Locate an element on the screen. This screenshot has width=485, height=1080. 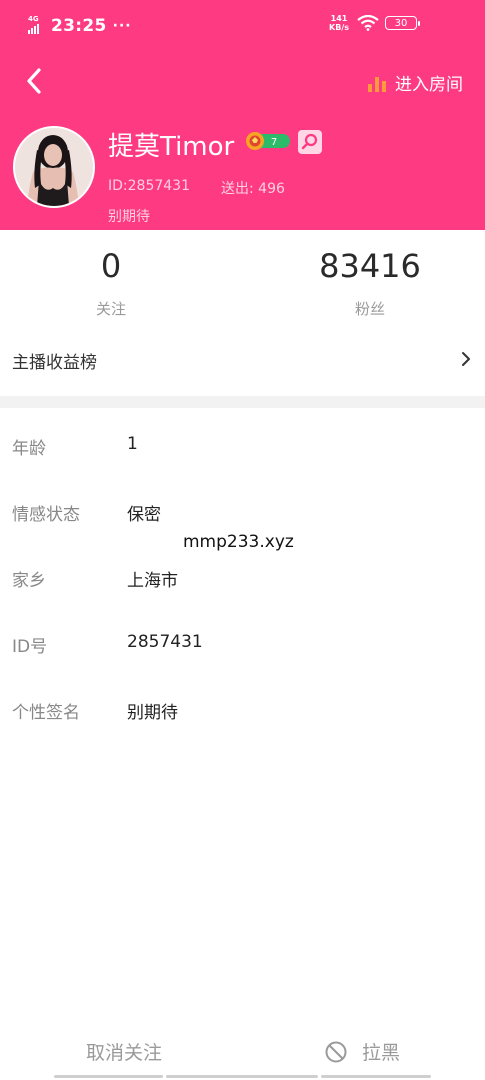
following-count: 0 is located at coordinates (111, 266).